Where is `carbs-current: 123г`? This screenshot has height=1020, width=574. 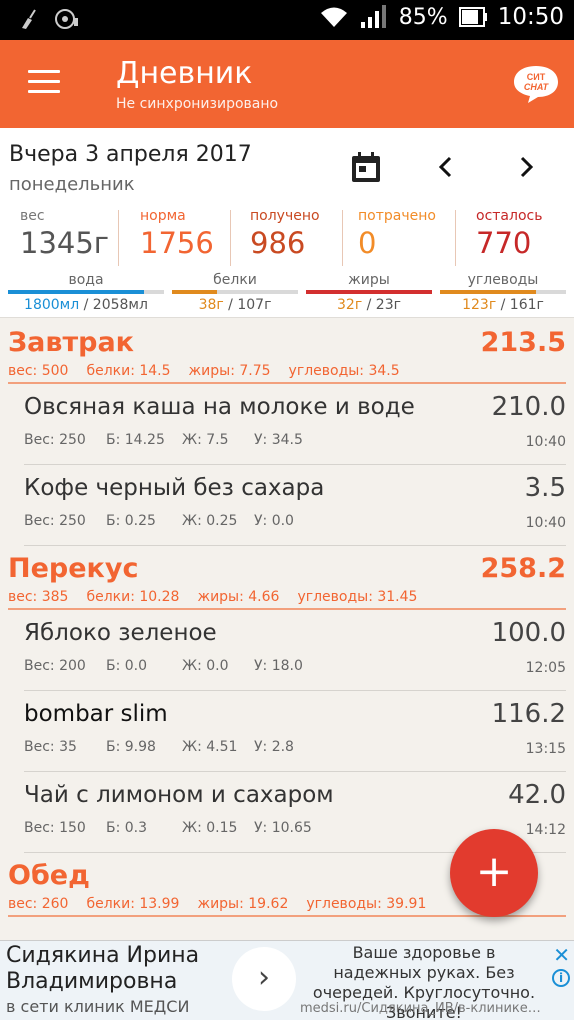
carbs-current: 123г is located at coordinates (479, 305).